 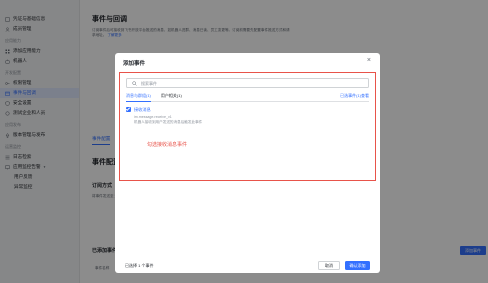 I want to click on tab-message-group: 消息与群组(1), so click(x=138, y=97).